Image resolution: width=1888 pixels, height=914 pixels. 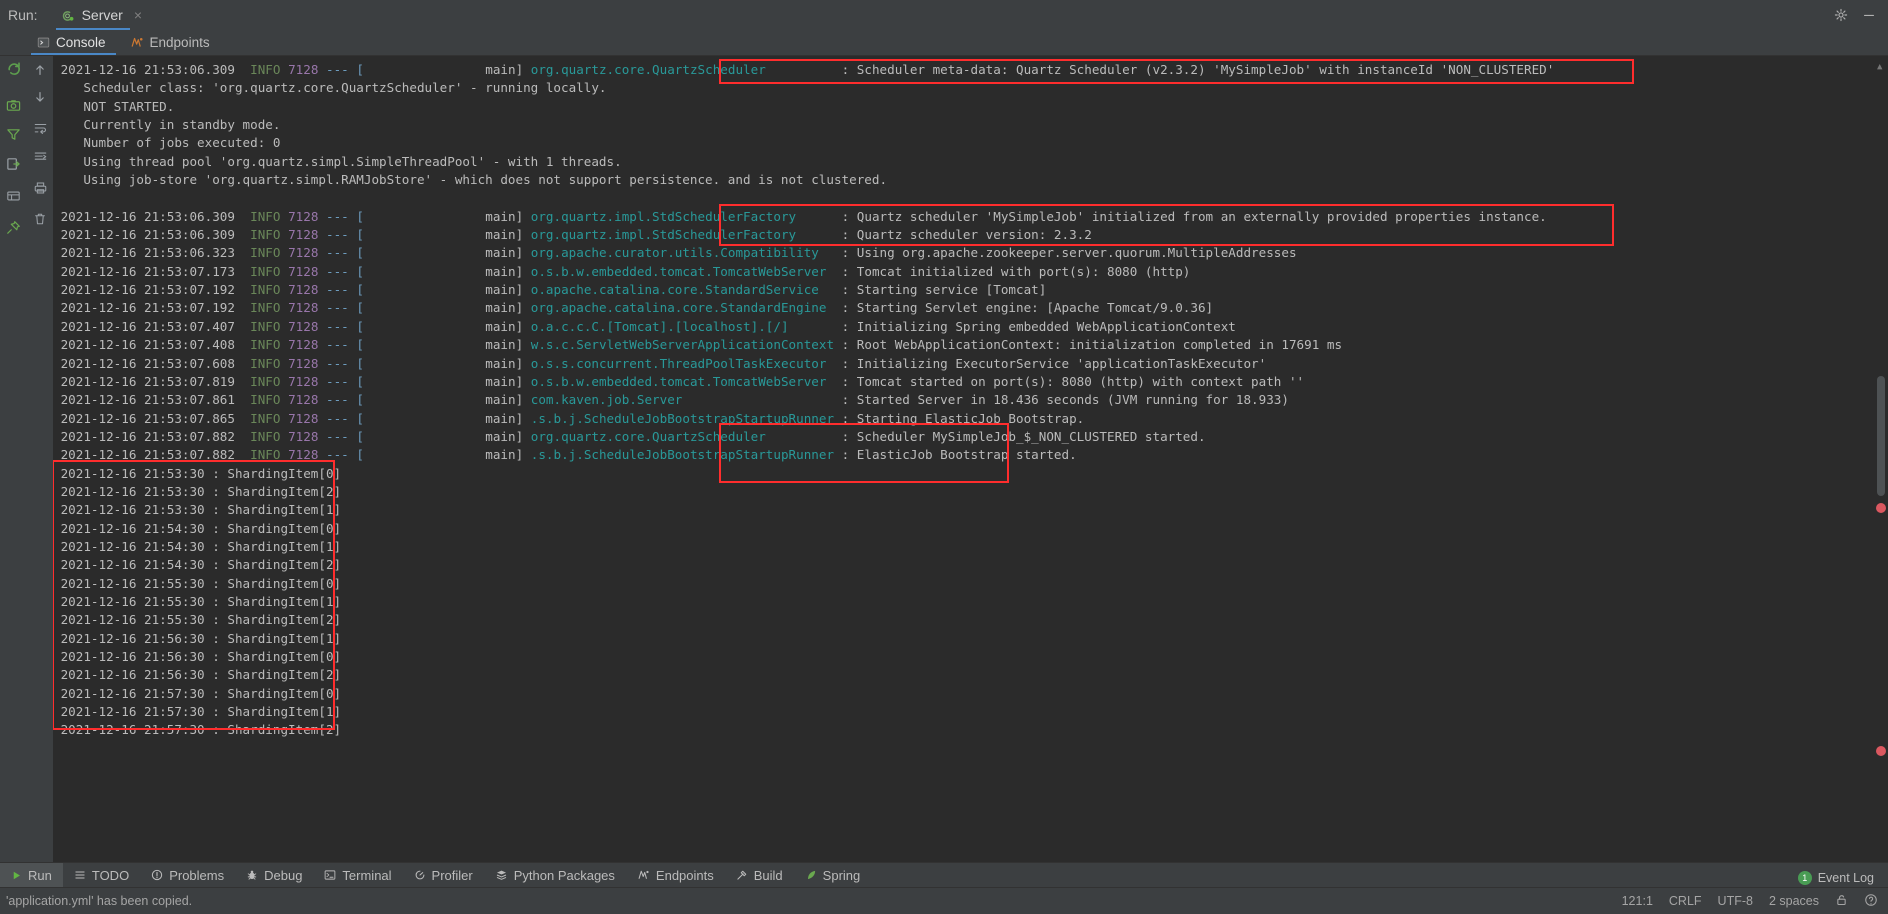 I want to click on trash-icon, so click(x=40, y=219).